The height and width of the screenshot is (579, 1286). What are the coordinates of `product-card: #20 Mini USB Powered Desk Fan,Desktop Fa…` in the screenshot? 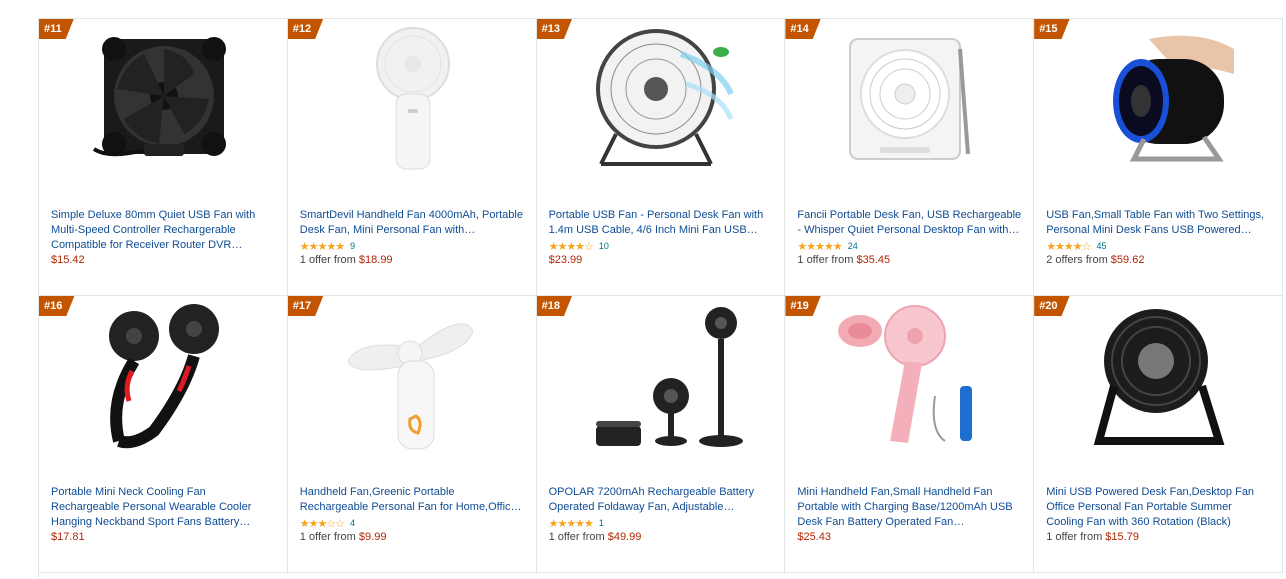 It's located at (1158, 434).